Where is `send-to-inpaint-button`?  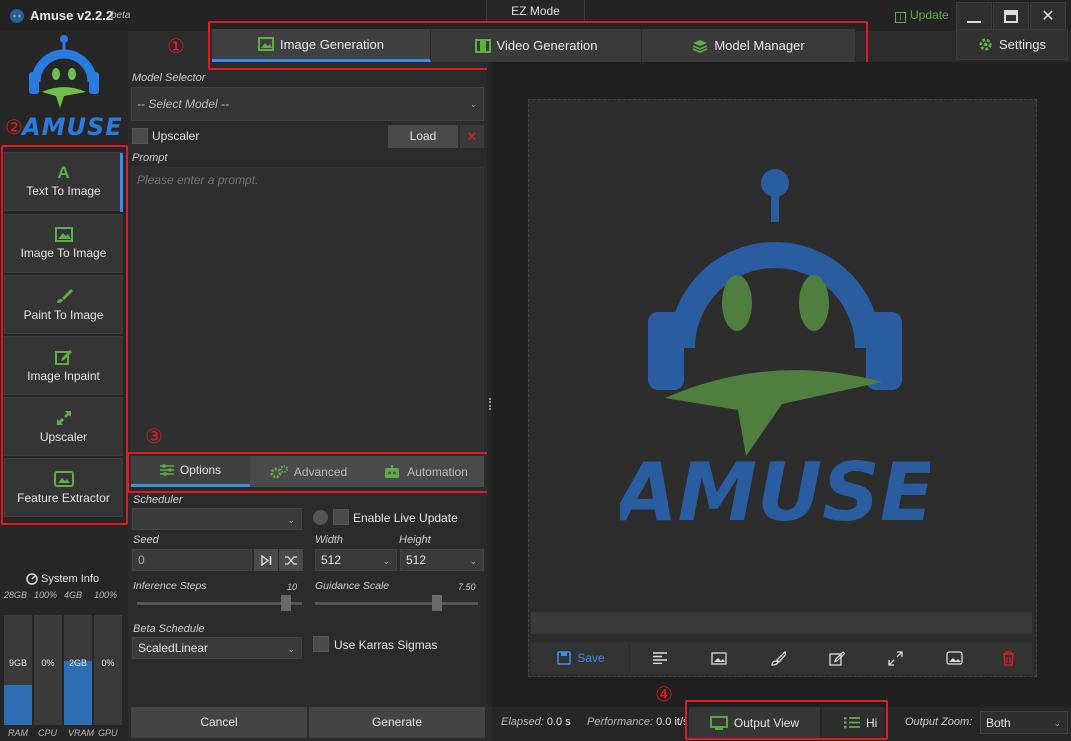 send-to-inpaint-button is located at coordinates (836, 658).